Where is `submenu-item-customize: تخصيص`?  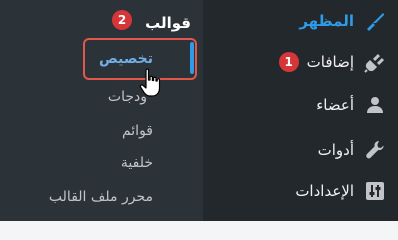
submenu-item-customize: تخصيص is located at coordinates (101, 59).